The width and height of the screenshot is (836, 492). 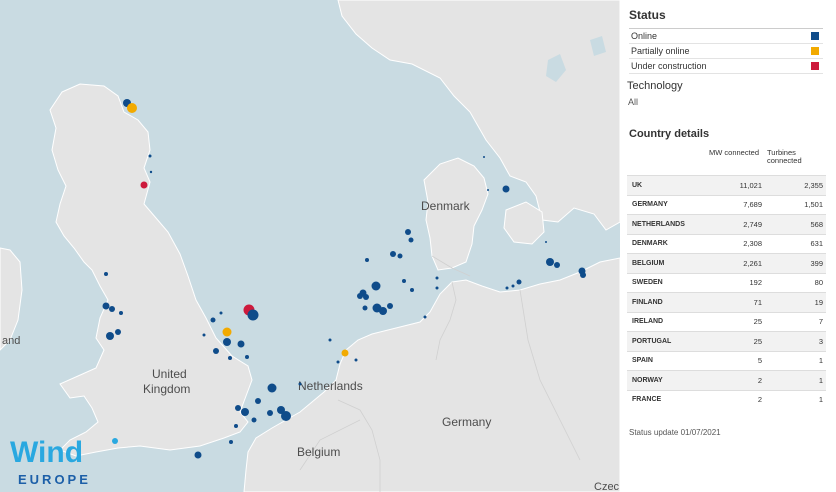 What do you see at coordinates (166, 389) in the screenshot?
I see `label-uk-line2: Kingdom` at bounding box center [166, 389].